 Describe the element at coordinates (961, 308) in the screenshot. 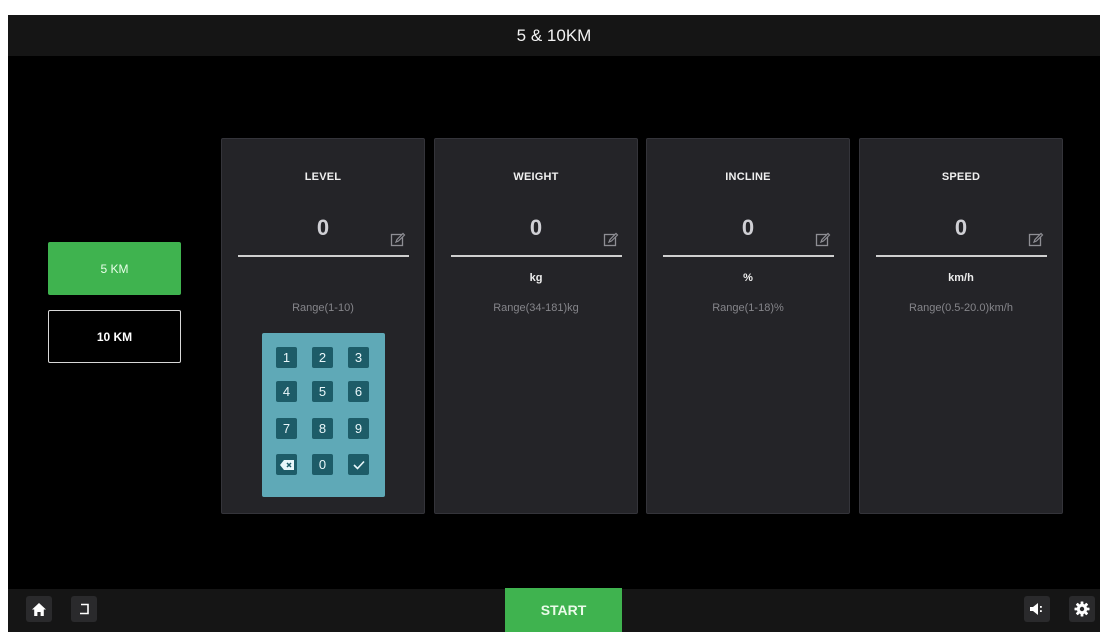

I see `range-label: Range(0.5-20.0)km/h` at that location.